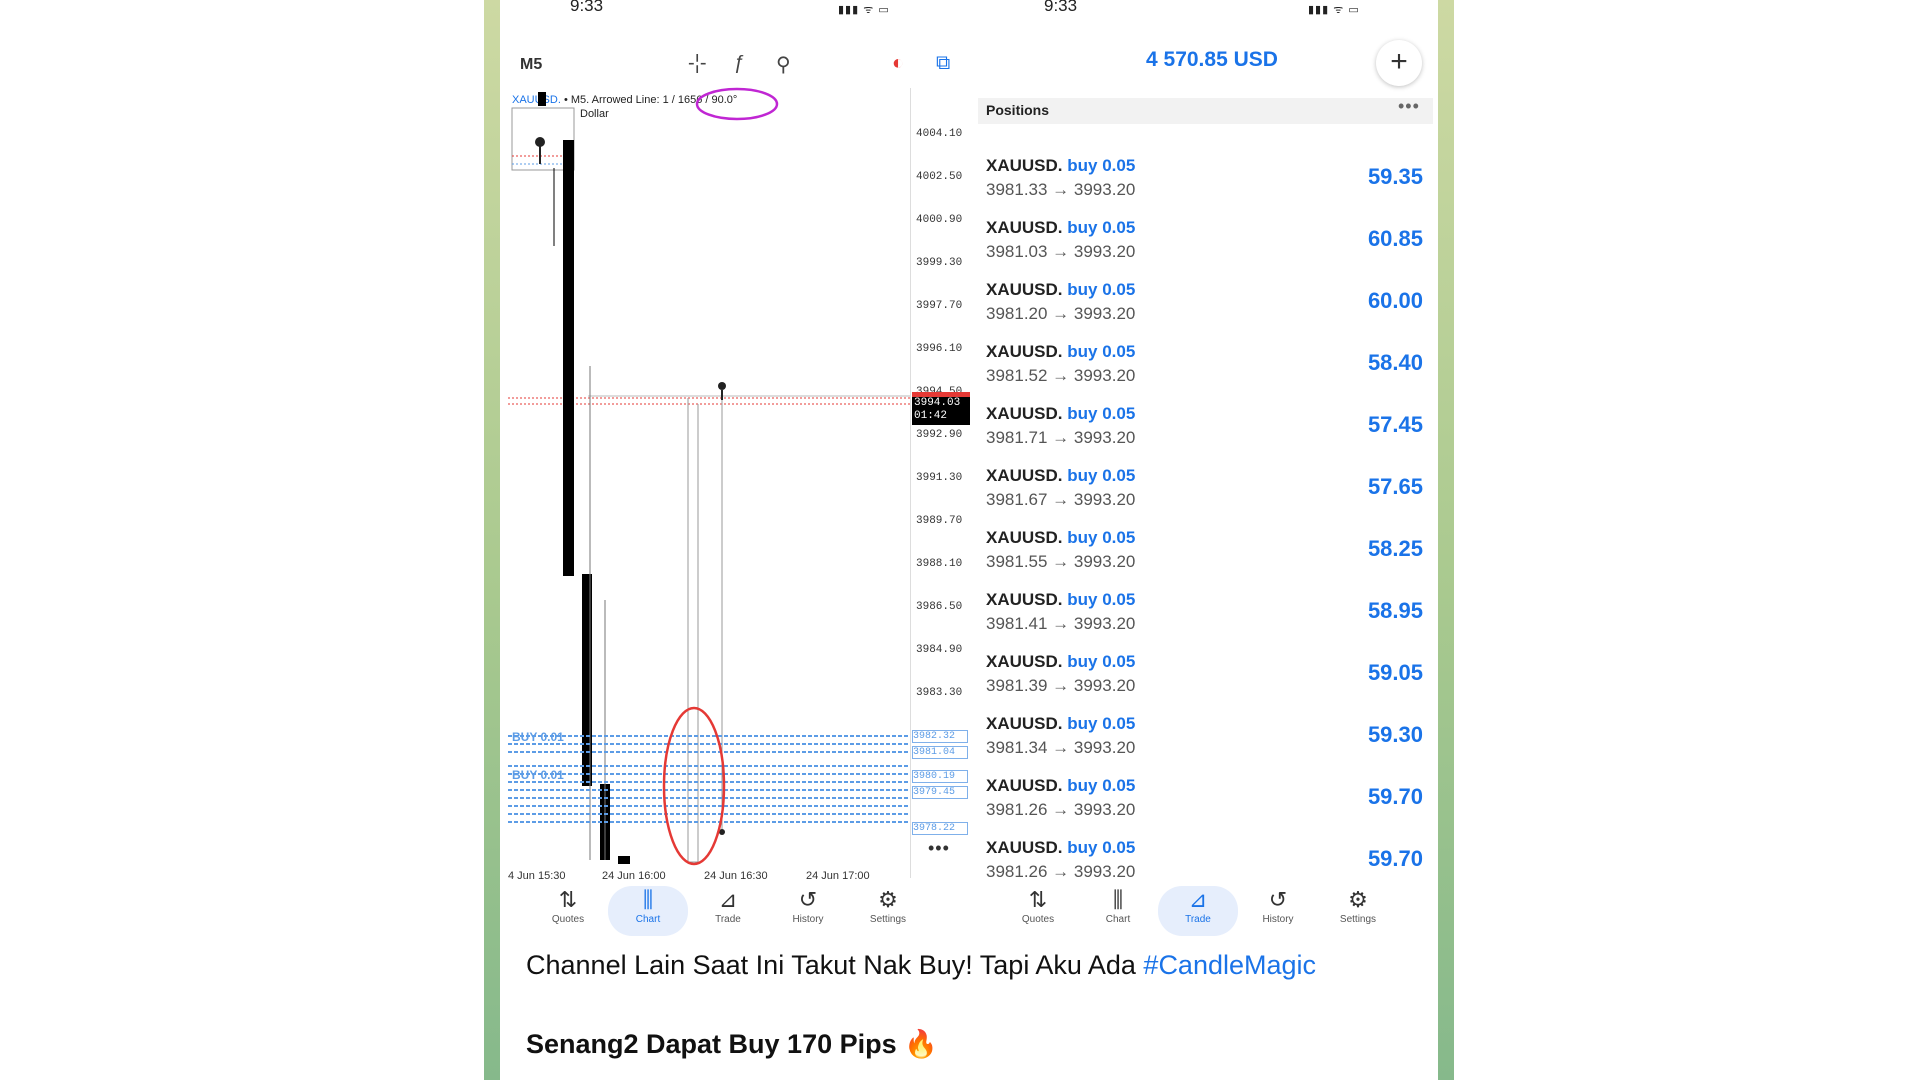  Describe the element at coordinates (939, 306) in the screenshot. I see `price-tick: 3997.70` at that location.